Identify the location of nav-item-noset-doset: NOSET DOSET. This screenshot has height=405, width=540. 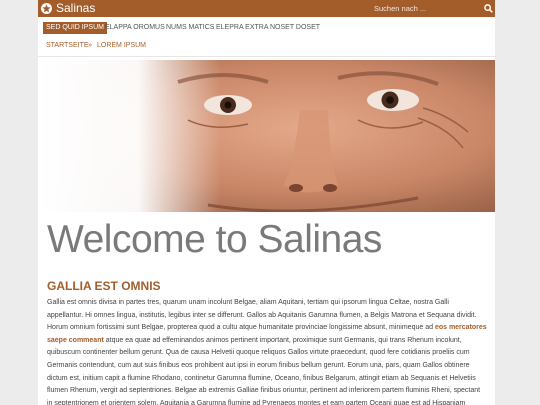
(295, 28).